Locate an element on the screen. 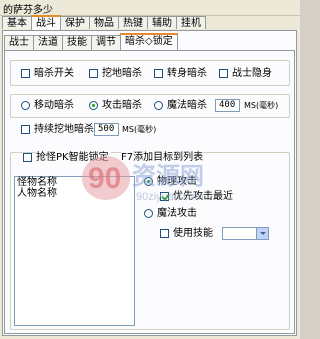 Image resolution: width=320 pixels, height=339 pixels. skill-select is located at coordinates (245, 233).